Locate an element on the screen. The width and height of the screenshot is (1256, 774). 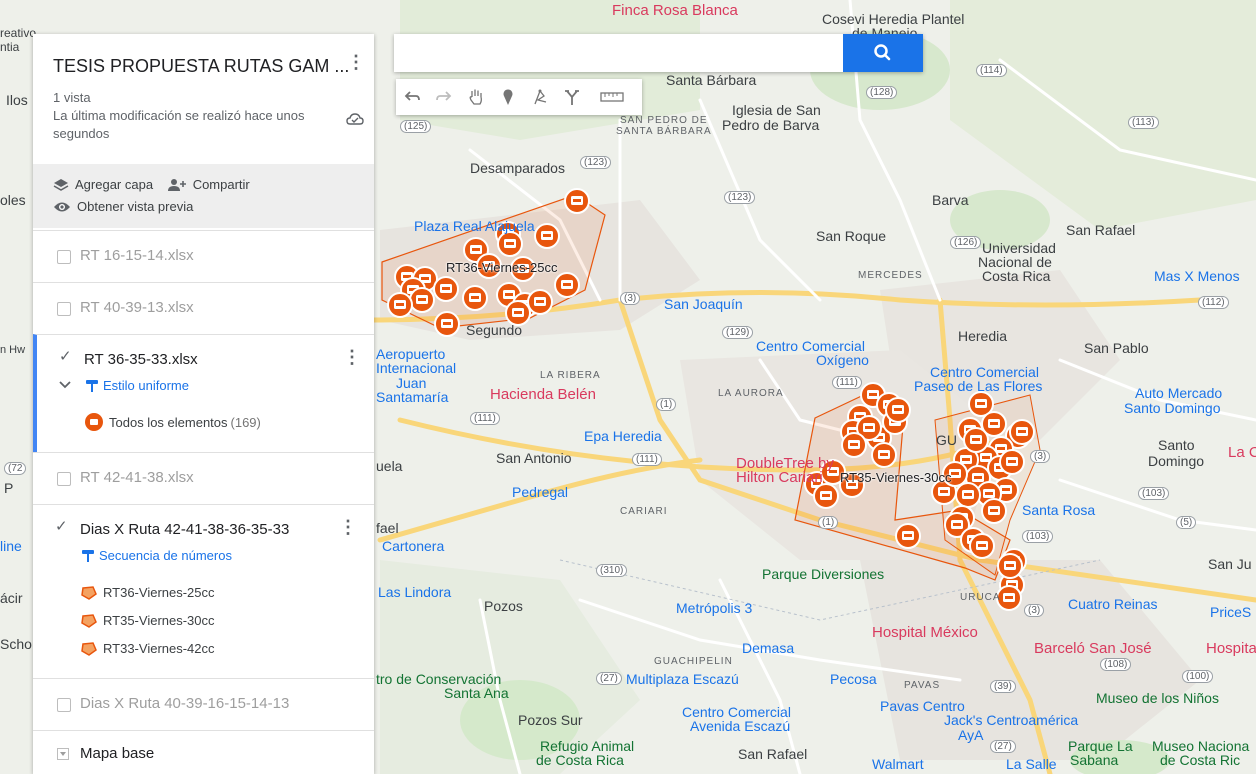
undo-icon is located at coordinates (412, 97).